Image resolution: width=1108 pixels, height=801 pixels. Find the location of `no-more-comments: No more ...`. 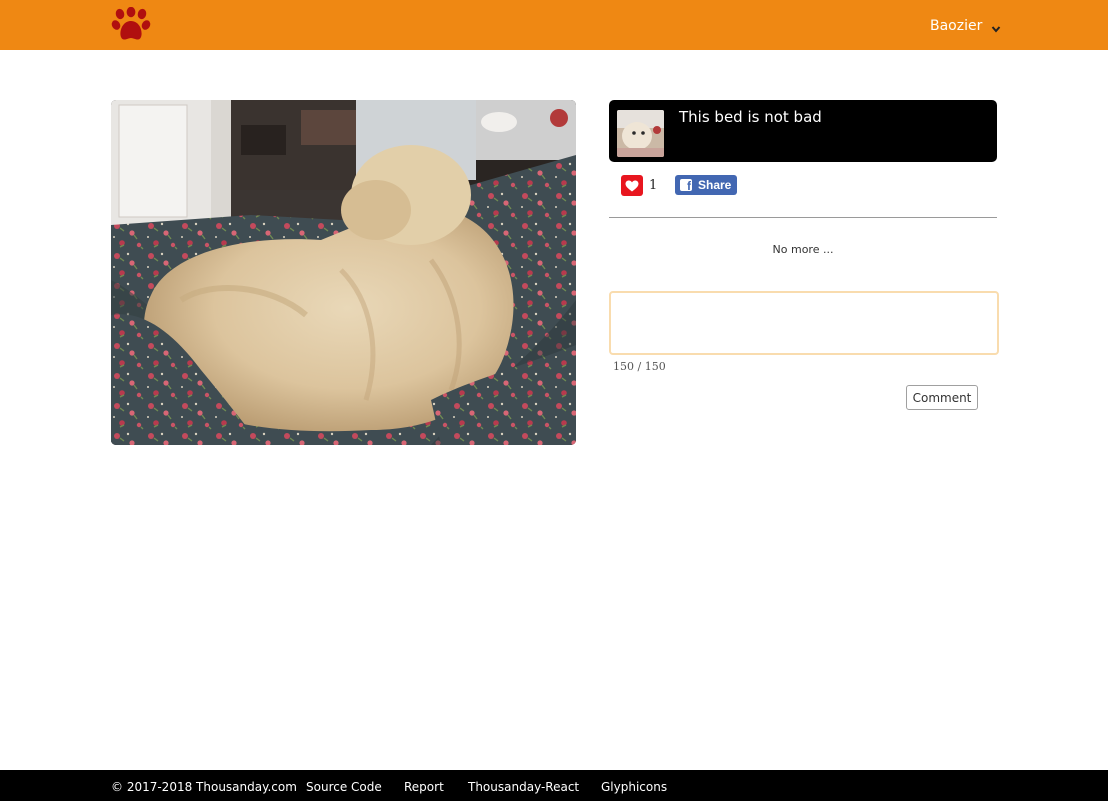

no-more-comments: No more ... is located at coordinates (803, 249).